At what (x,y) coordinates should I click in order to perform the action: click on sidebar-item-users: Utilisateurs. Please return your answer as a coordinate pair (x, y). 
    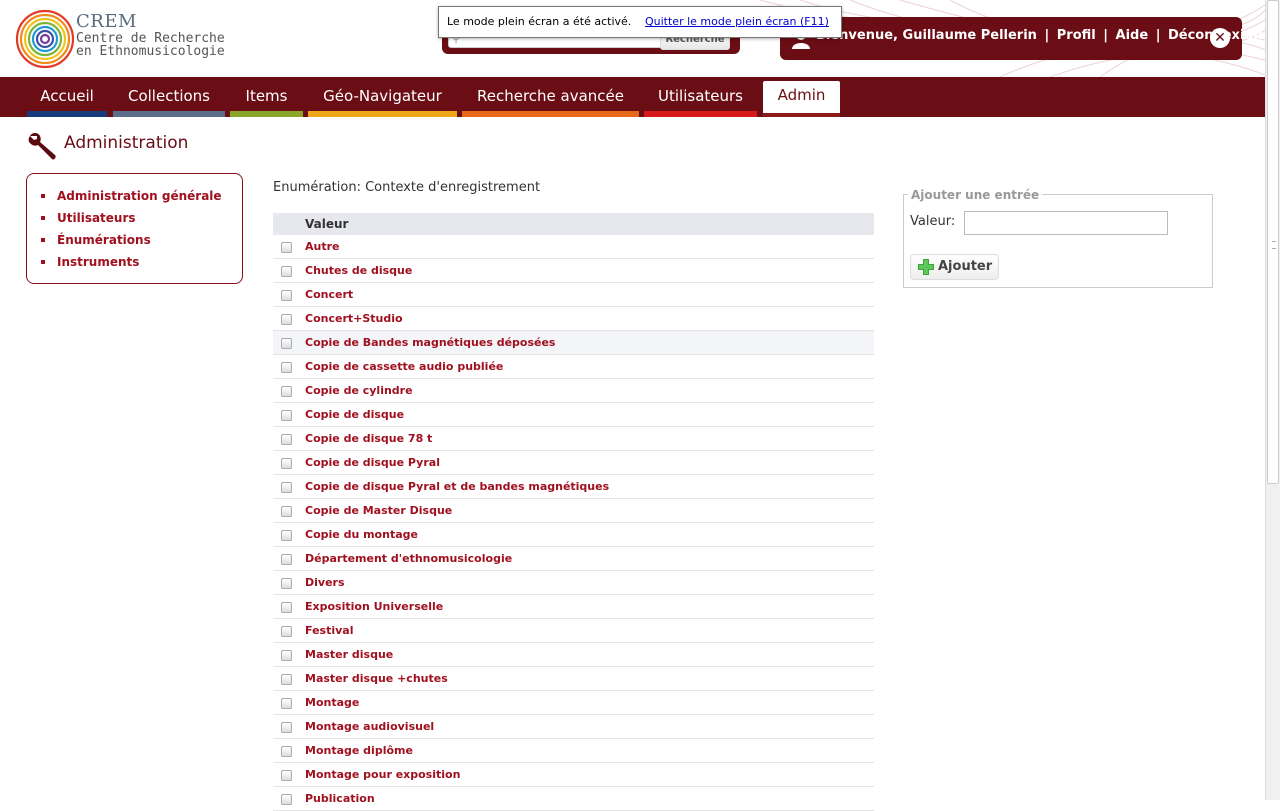
    Looking at the image, I should click on (131, 220).